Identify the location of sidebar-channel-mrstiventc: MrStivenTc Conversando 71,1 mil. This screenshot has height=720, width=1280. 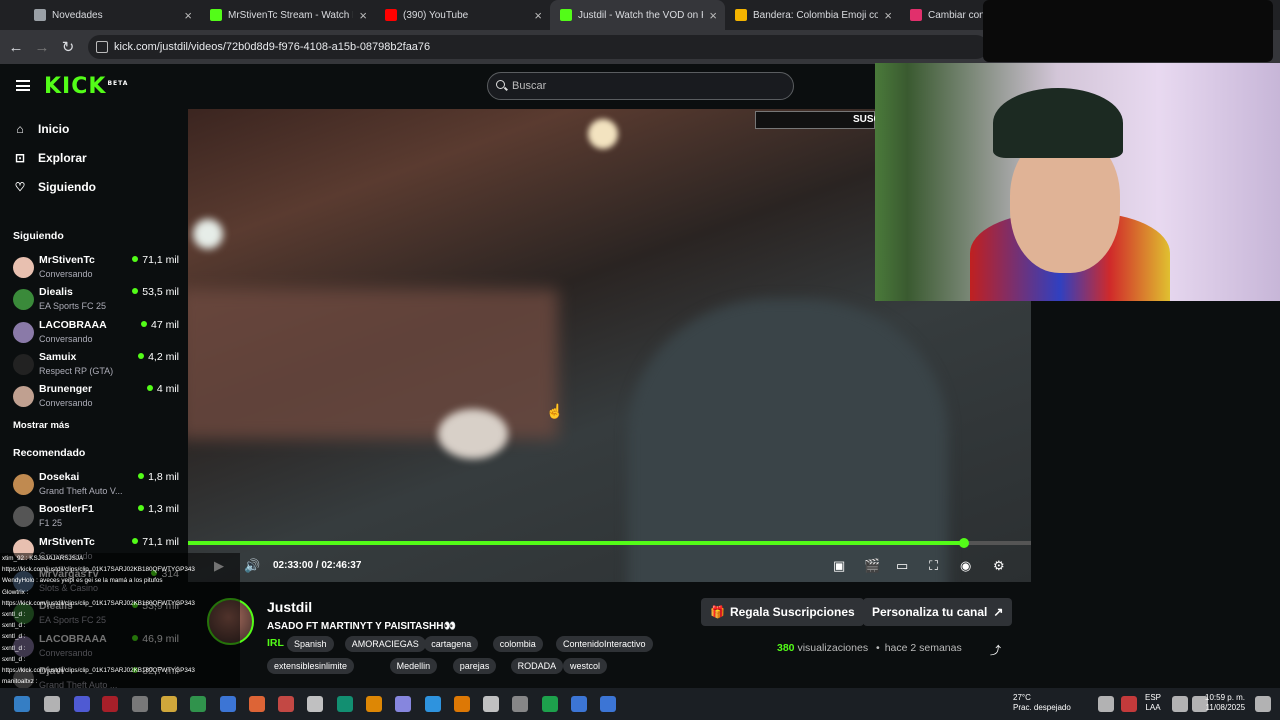
(96, 268).